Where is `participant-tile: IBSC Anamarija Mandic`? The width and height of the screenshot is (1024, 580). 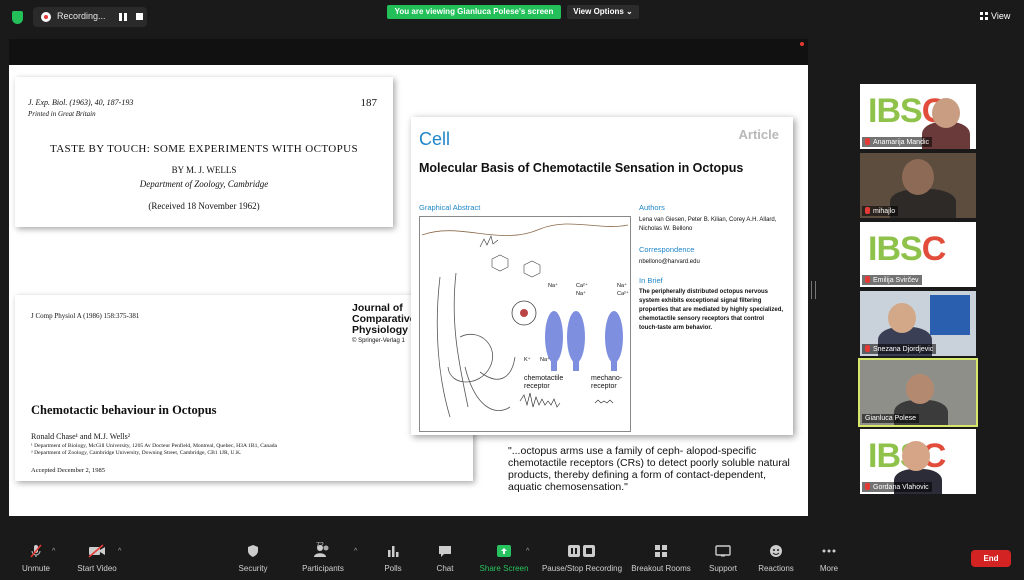
participant-tile: IBSC Anamarija Mandic is located at coordinates (918, 116).